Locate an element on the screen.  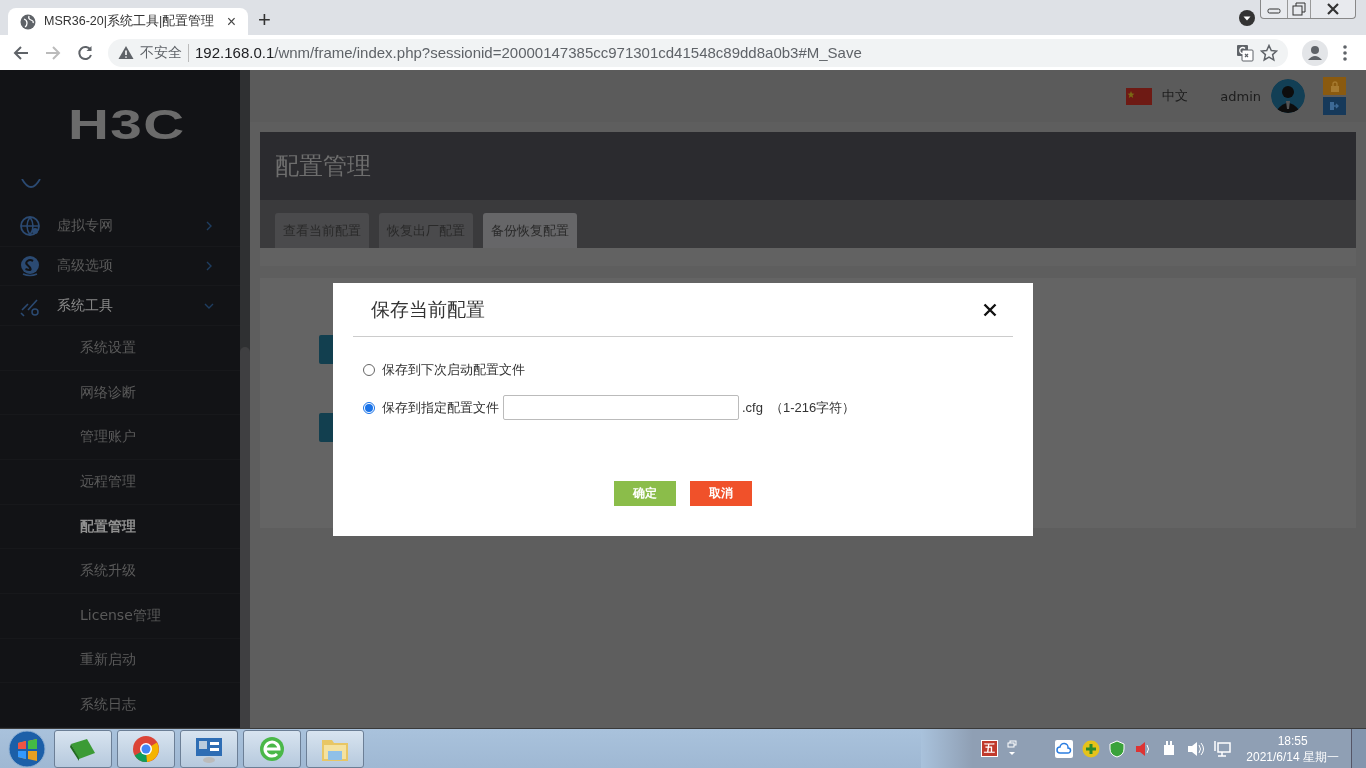
file-extension: .cfg is located at coordinates (752, 407).